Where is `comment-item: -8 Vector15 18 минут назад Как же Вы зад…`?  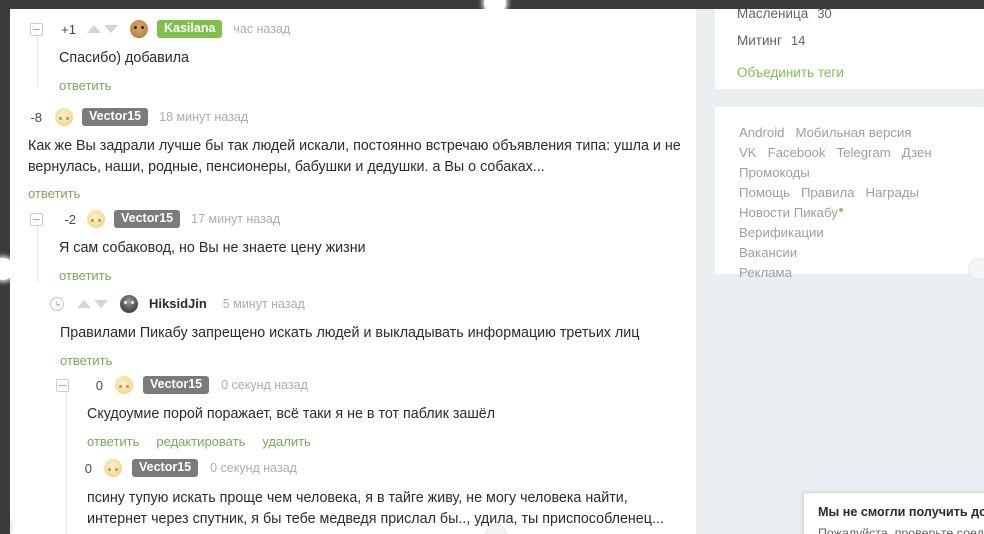 comment-item: -8 Vector15 18 минут назад Как же Вы зад… is located at coordinates (353, 154).